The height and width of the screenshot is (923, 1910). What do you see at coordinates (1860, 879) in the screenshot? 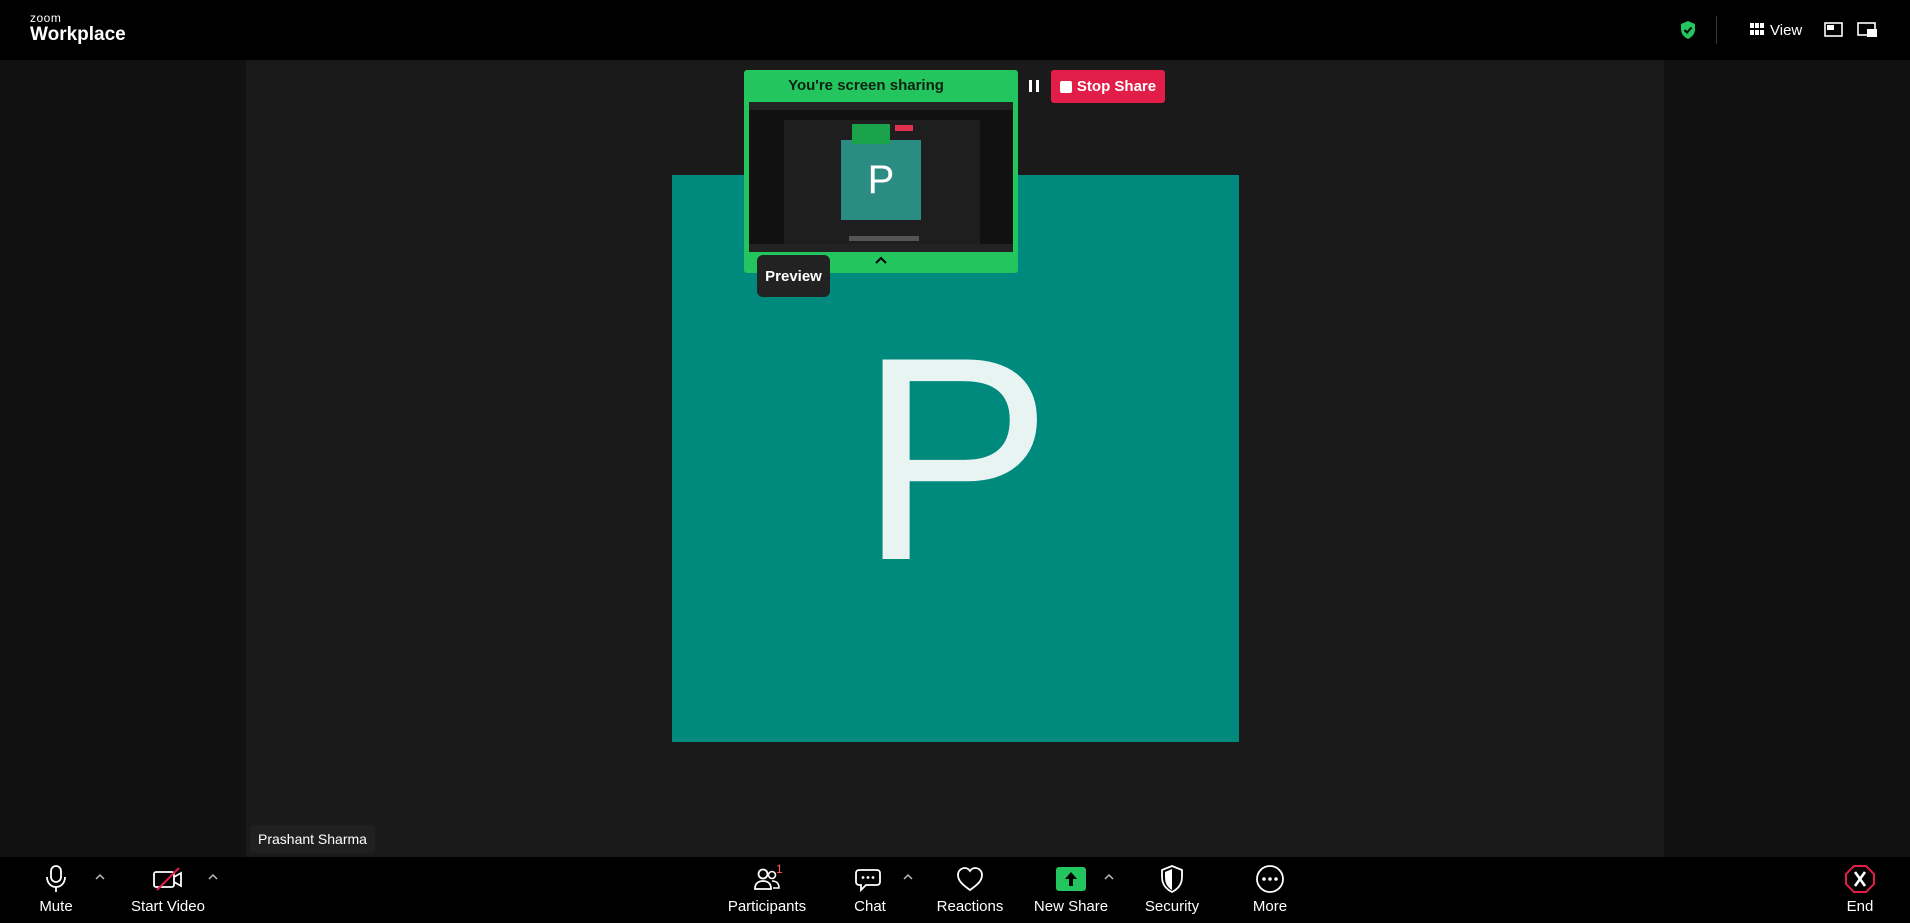
I see `end-icon` at bounding box center [1860, 879].